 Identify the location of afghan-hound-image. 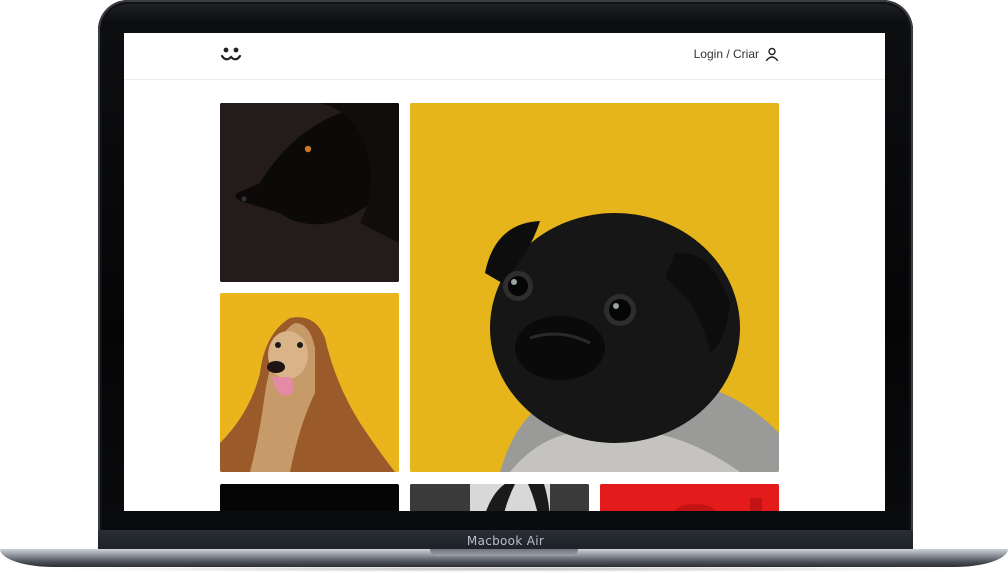
(309, 382).